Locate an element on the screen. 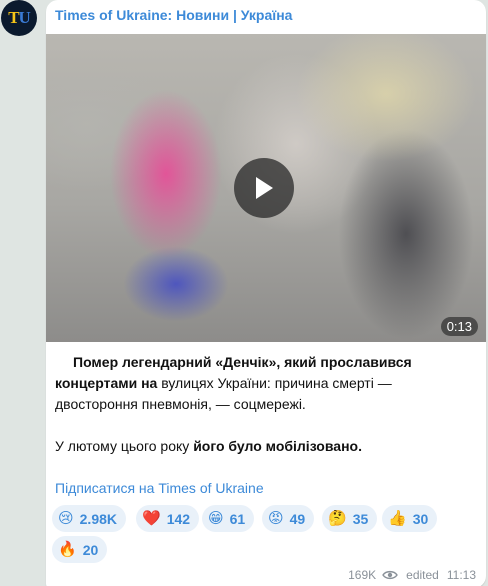 This screenshot has width=488, height=586. message-meta: 169K edited 11:13 is located at coordinates (412, 575).